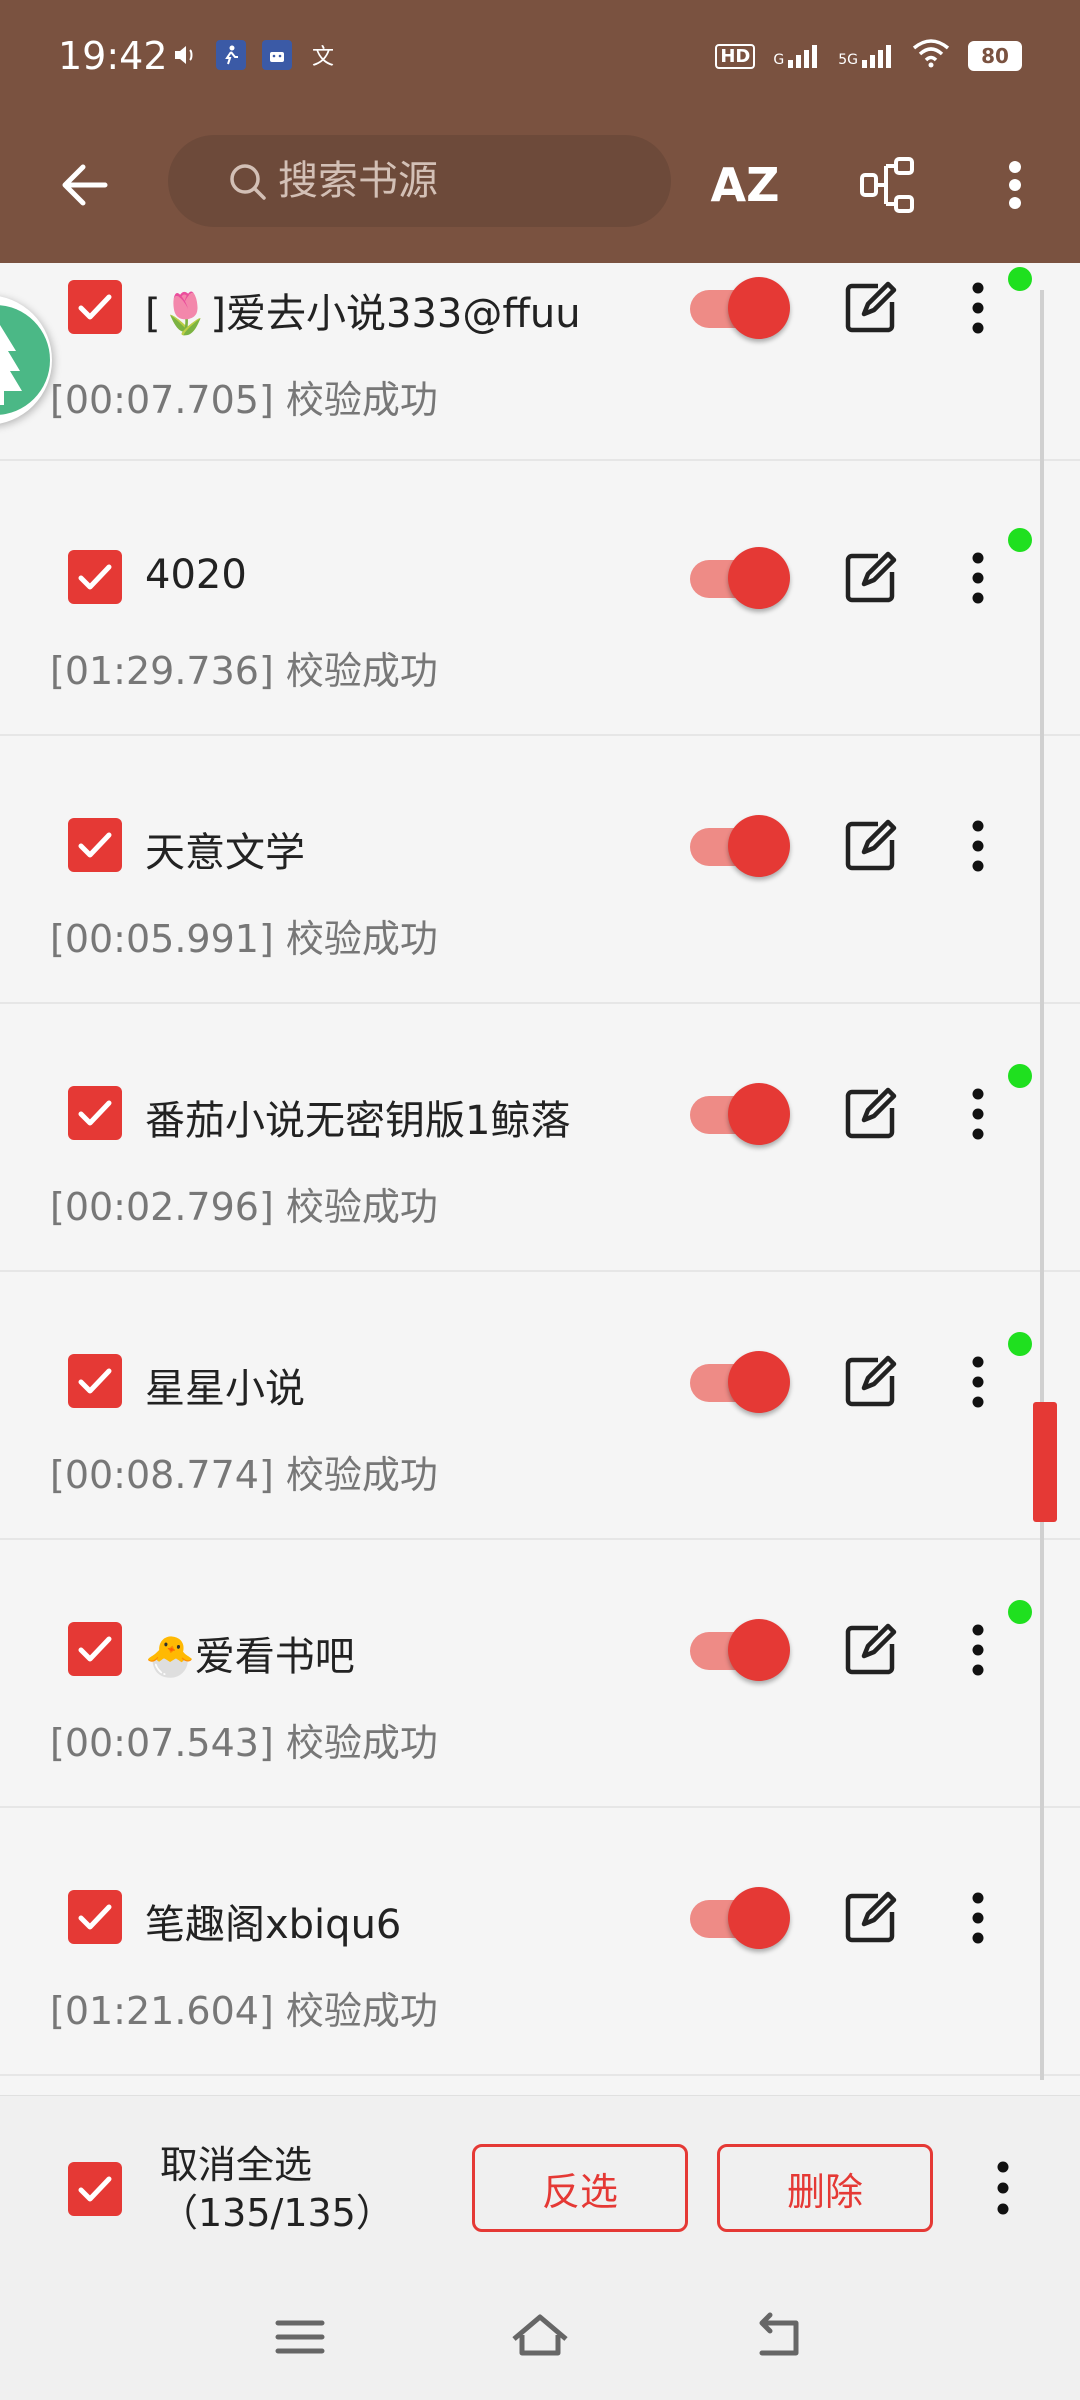  I want to click on overflow-menu-button, so click(1015, 185).